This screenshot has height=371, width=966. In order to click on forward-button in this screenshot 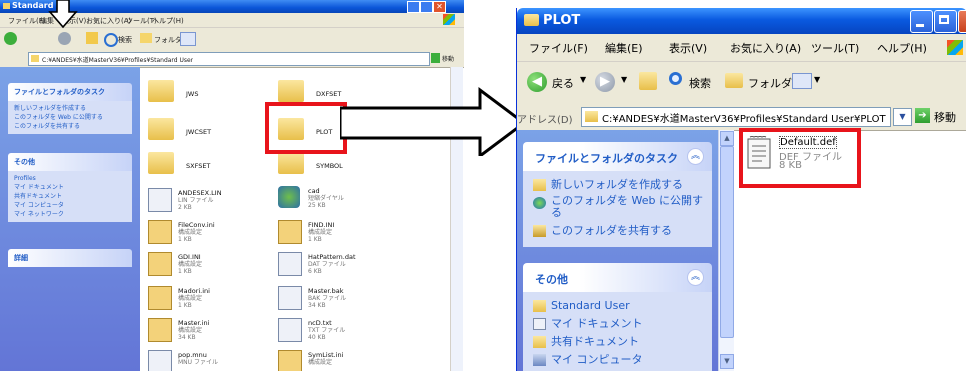, I will do `click(64, 38)`.